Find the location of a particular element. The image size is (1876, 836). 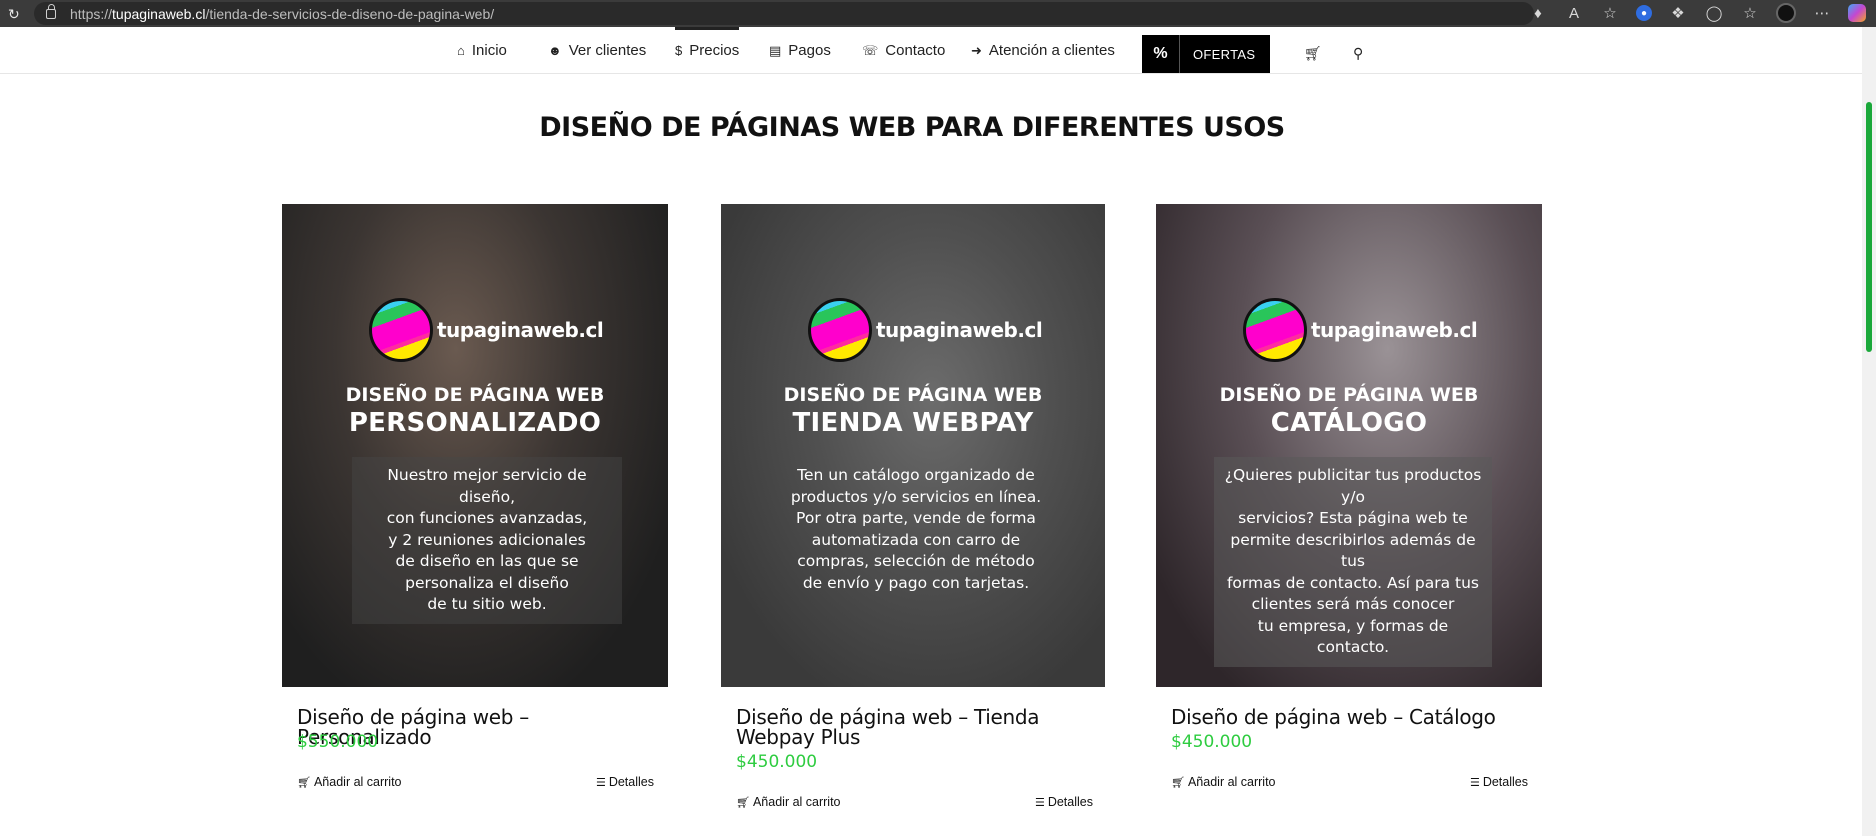

product-price: $550.000 is located at coordinates (338, 742).